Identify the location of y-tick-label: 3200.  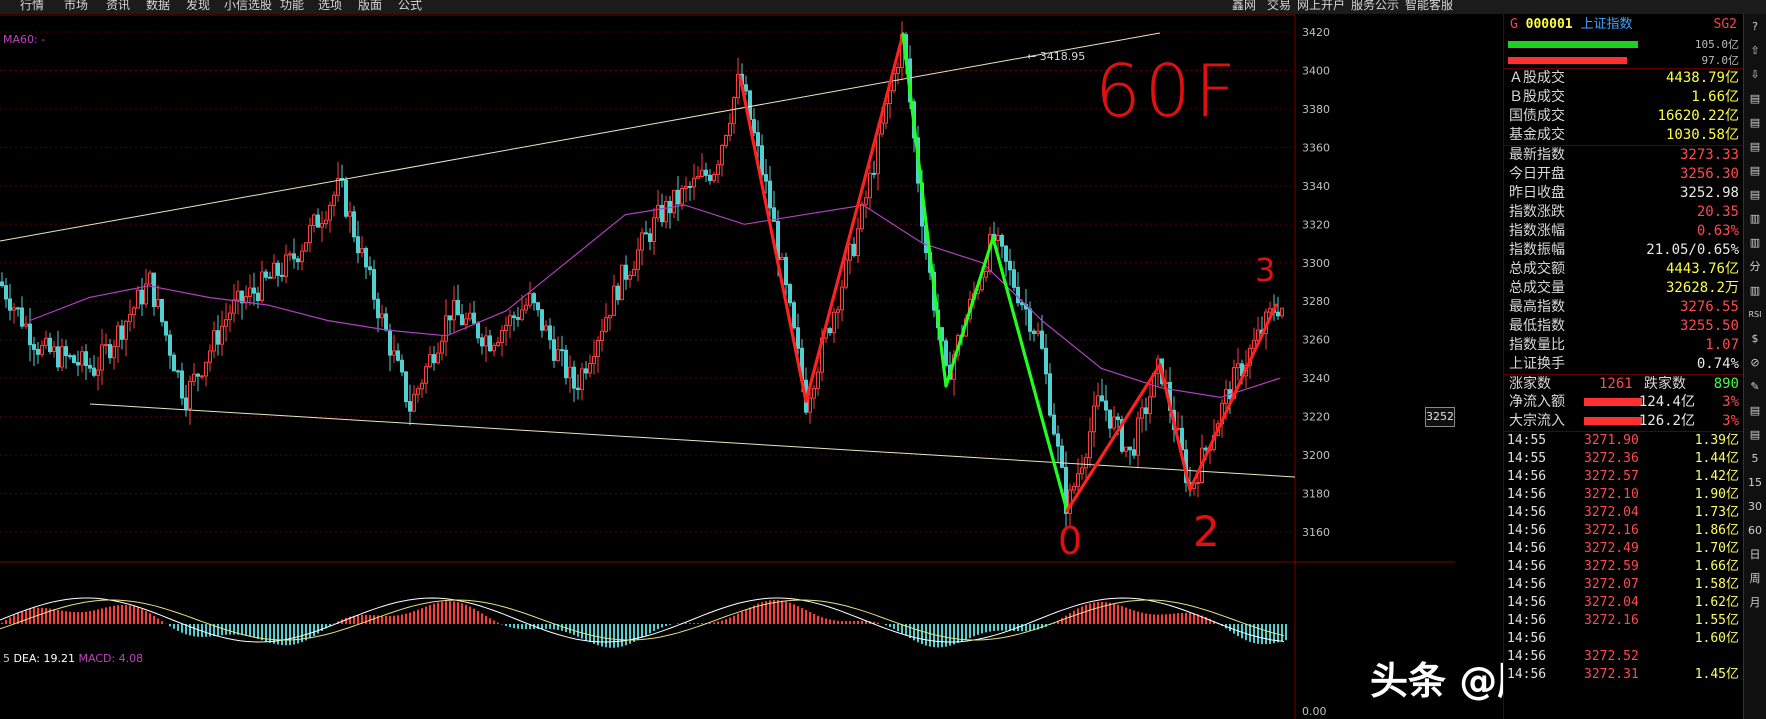
(1316, 455).